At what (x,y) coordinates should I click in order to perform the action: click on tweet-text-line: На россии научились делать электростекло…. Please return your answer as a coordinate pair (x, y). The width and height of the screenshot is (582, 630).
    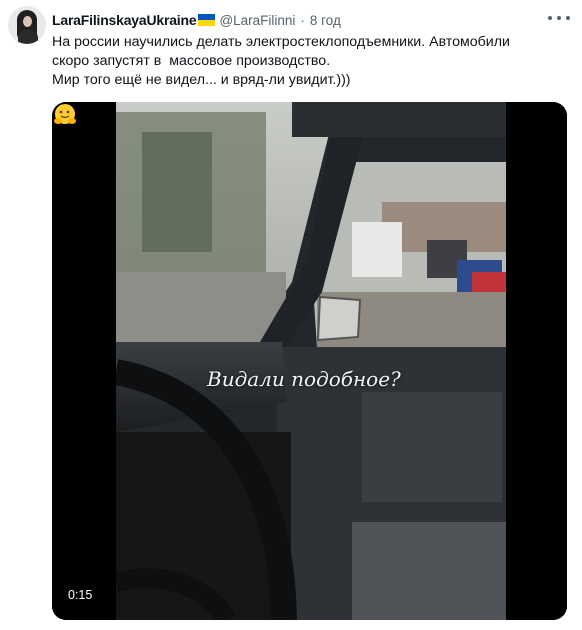
    Looking at the image, I should click on (281, 42).